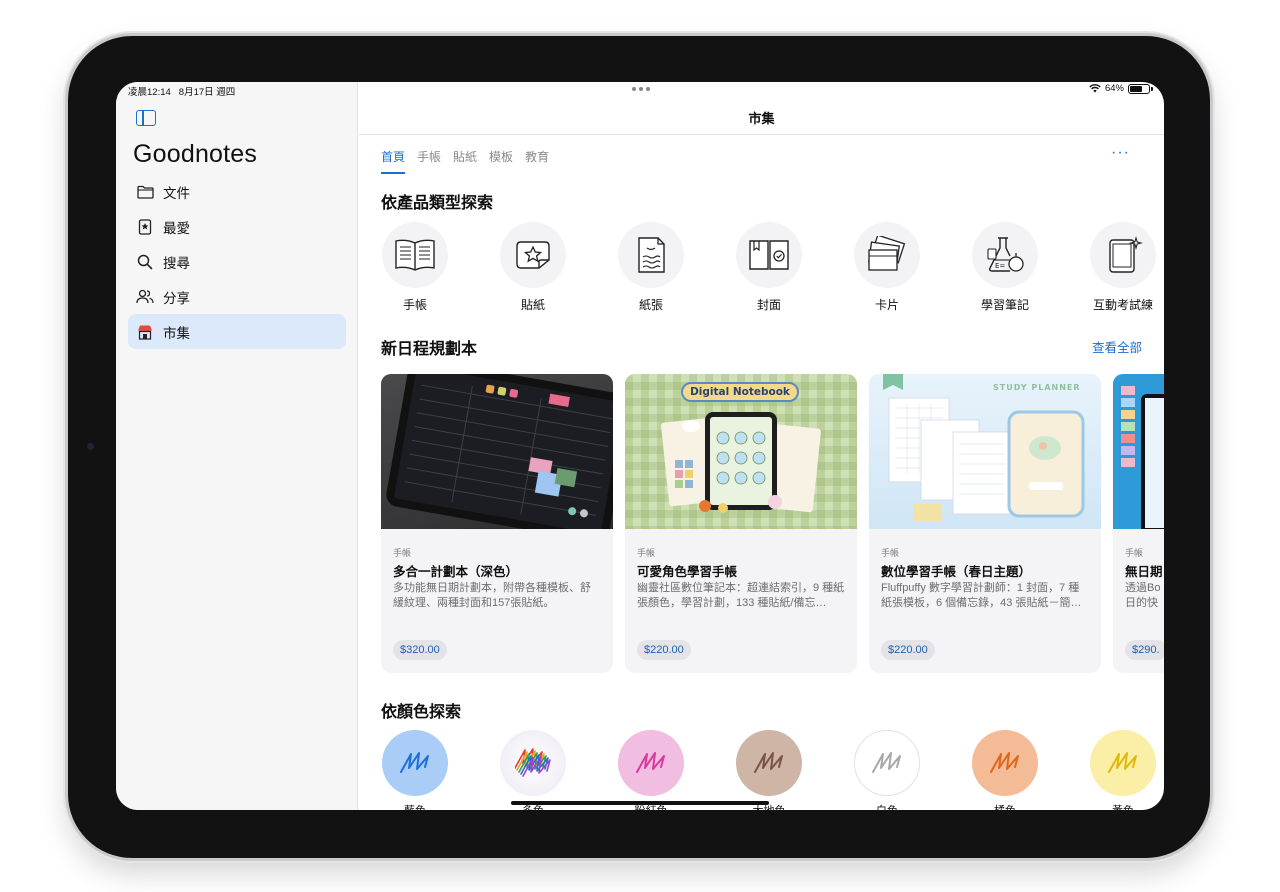  I want to click on see-all-link: 查看全部, so click(1117, 346).